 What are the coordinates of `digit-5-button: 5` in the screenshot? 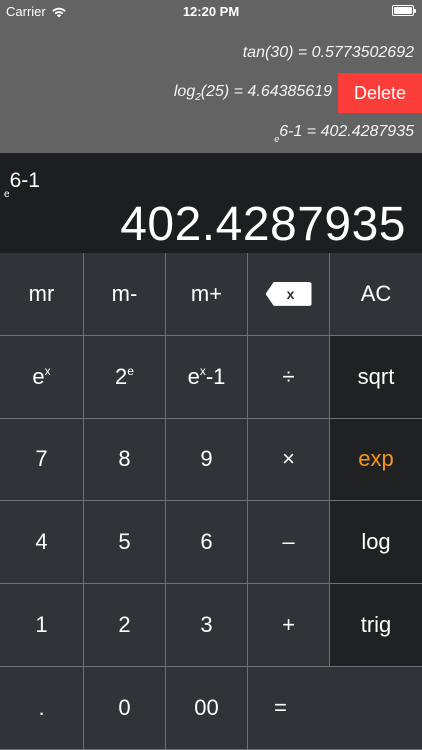 It's located at (125, 543).